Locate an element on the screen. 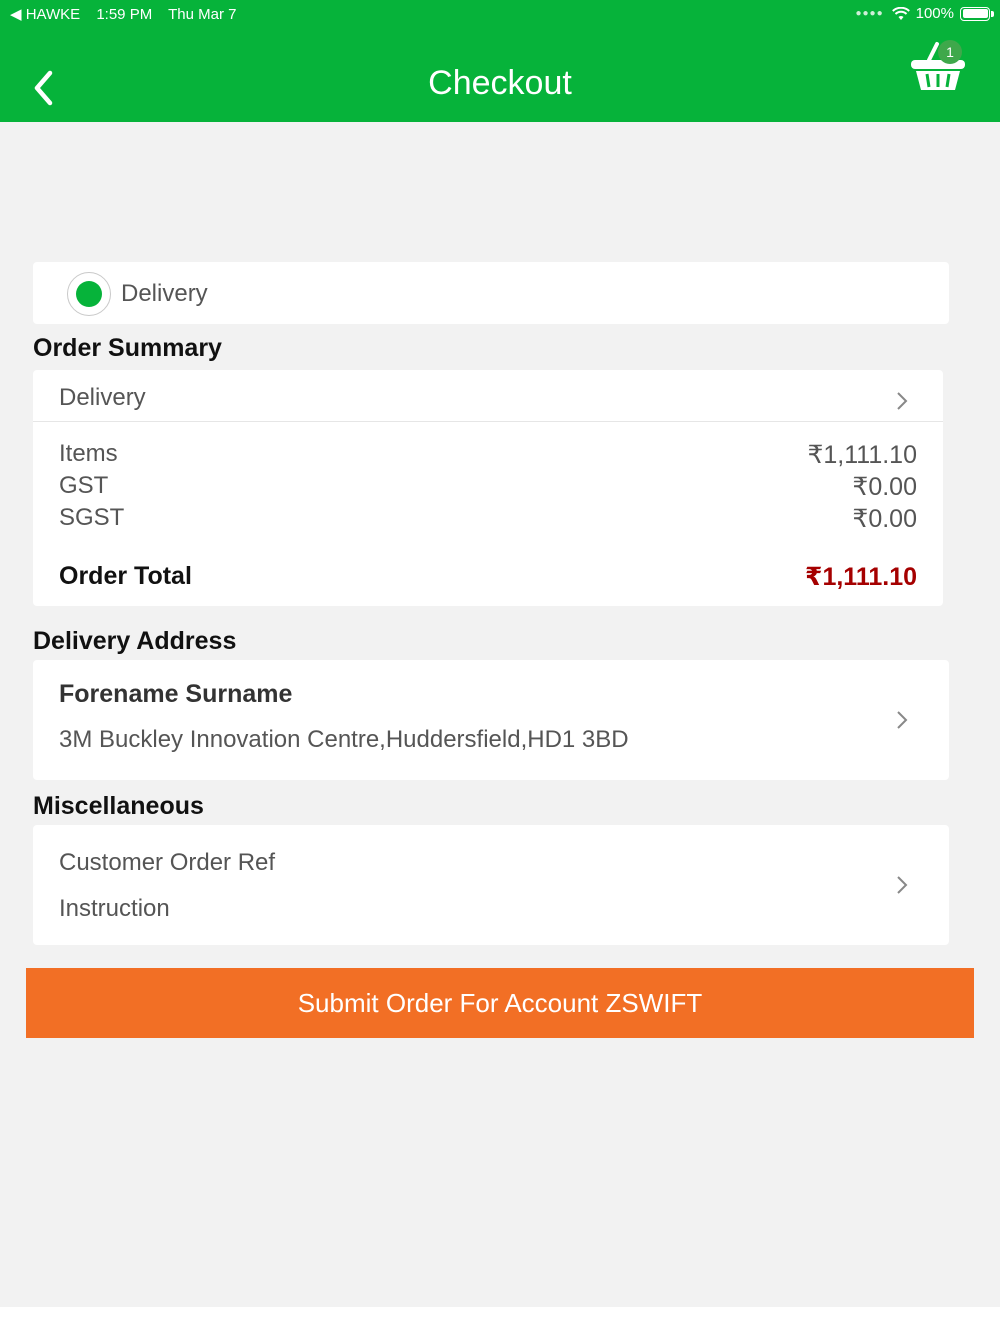 This screenshot has height=1334, width=1000. customer-order-ref-label: Customer Order Ref is located at coordinates (167, 862).